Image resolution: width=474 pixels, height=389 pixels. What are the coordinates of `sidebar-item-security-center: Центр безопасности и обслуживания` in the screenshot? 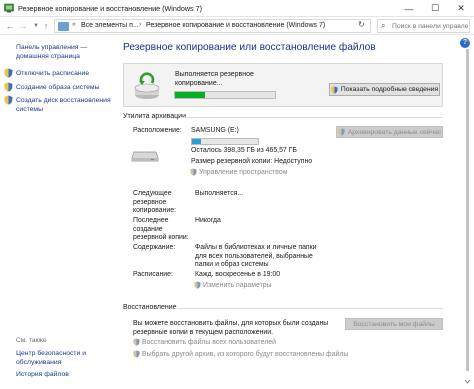 It's located at (51, 358).